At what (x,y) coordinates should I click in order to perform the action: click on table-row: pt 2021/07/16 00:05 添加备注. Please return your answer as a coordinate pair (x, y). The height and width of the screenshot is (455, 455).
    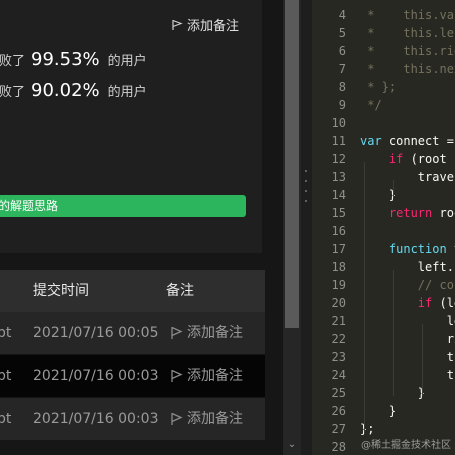
    Looking at the image, I should click on (132, 333).